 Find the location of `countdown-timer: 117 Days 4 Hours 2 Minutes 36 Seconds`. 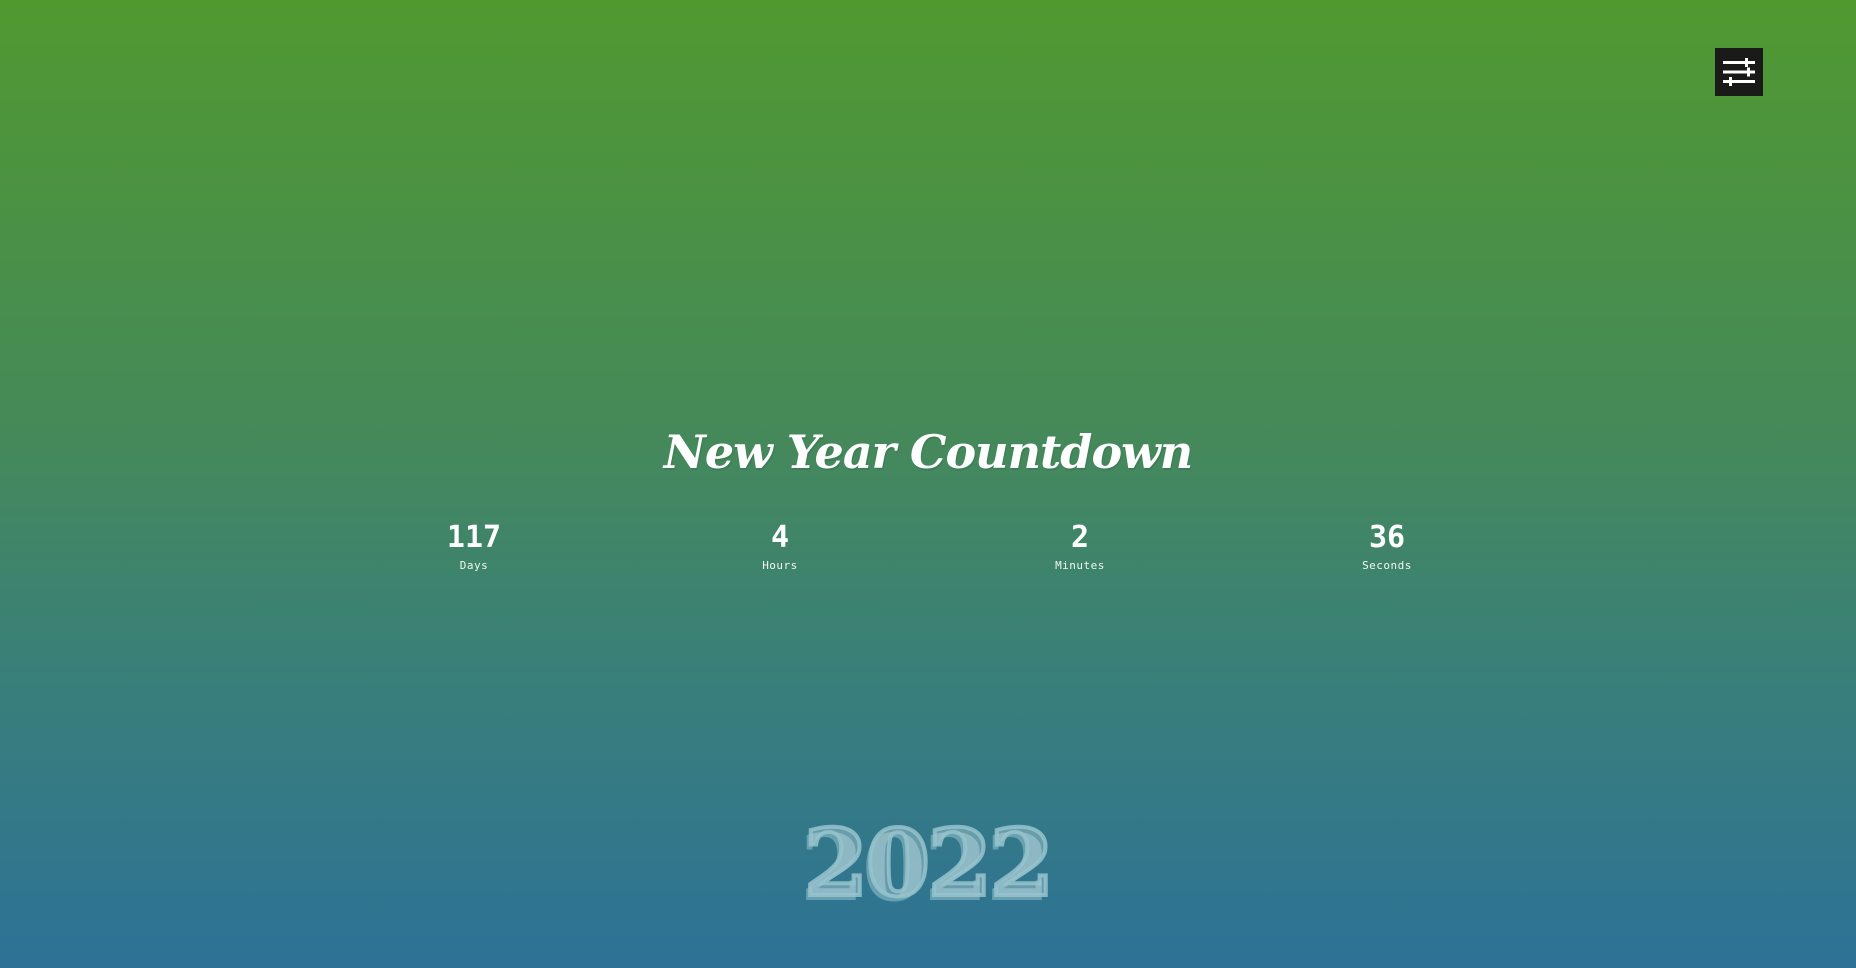

countdown-timer: 117 Days 4 Hours 2 Minutes 36 Seconds is located at coordinates (928, 548).